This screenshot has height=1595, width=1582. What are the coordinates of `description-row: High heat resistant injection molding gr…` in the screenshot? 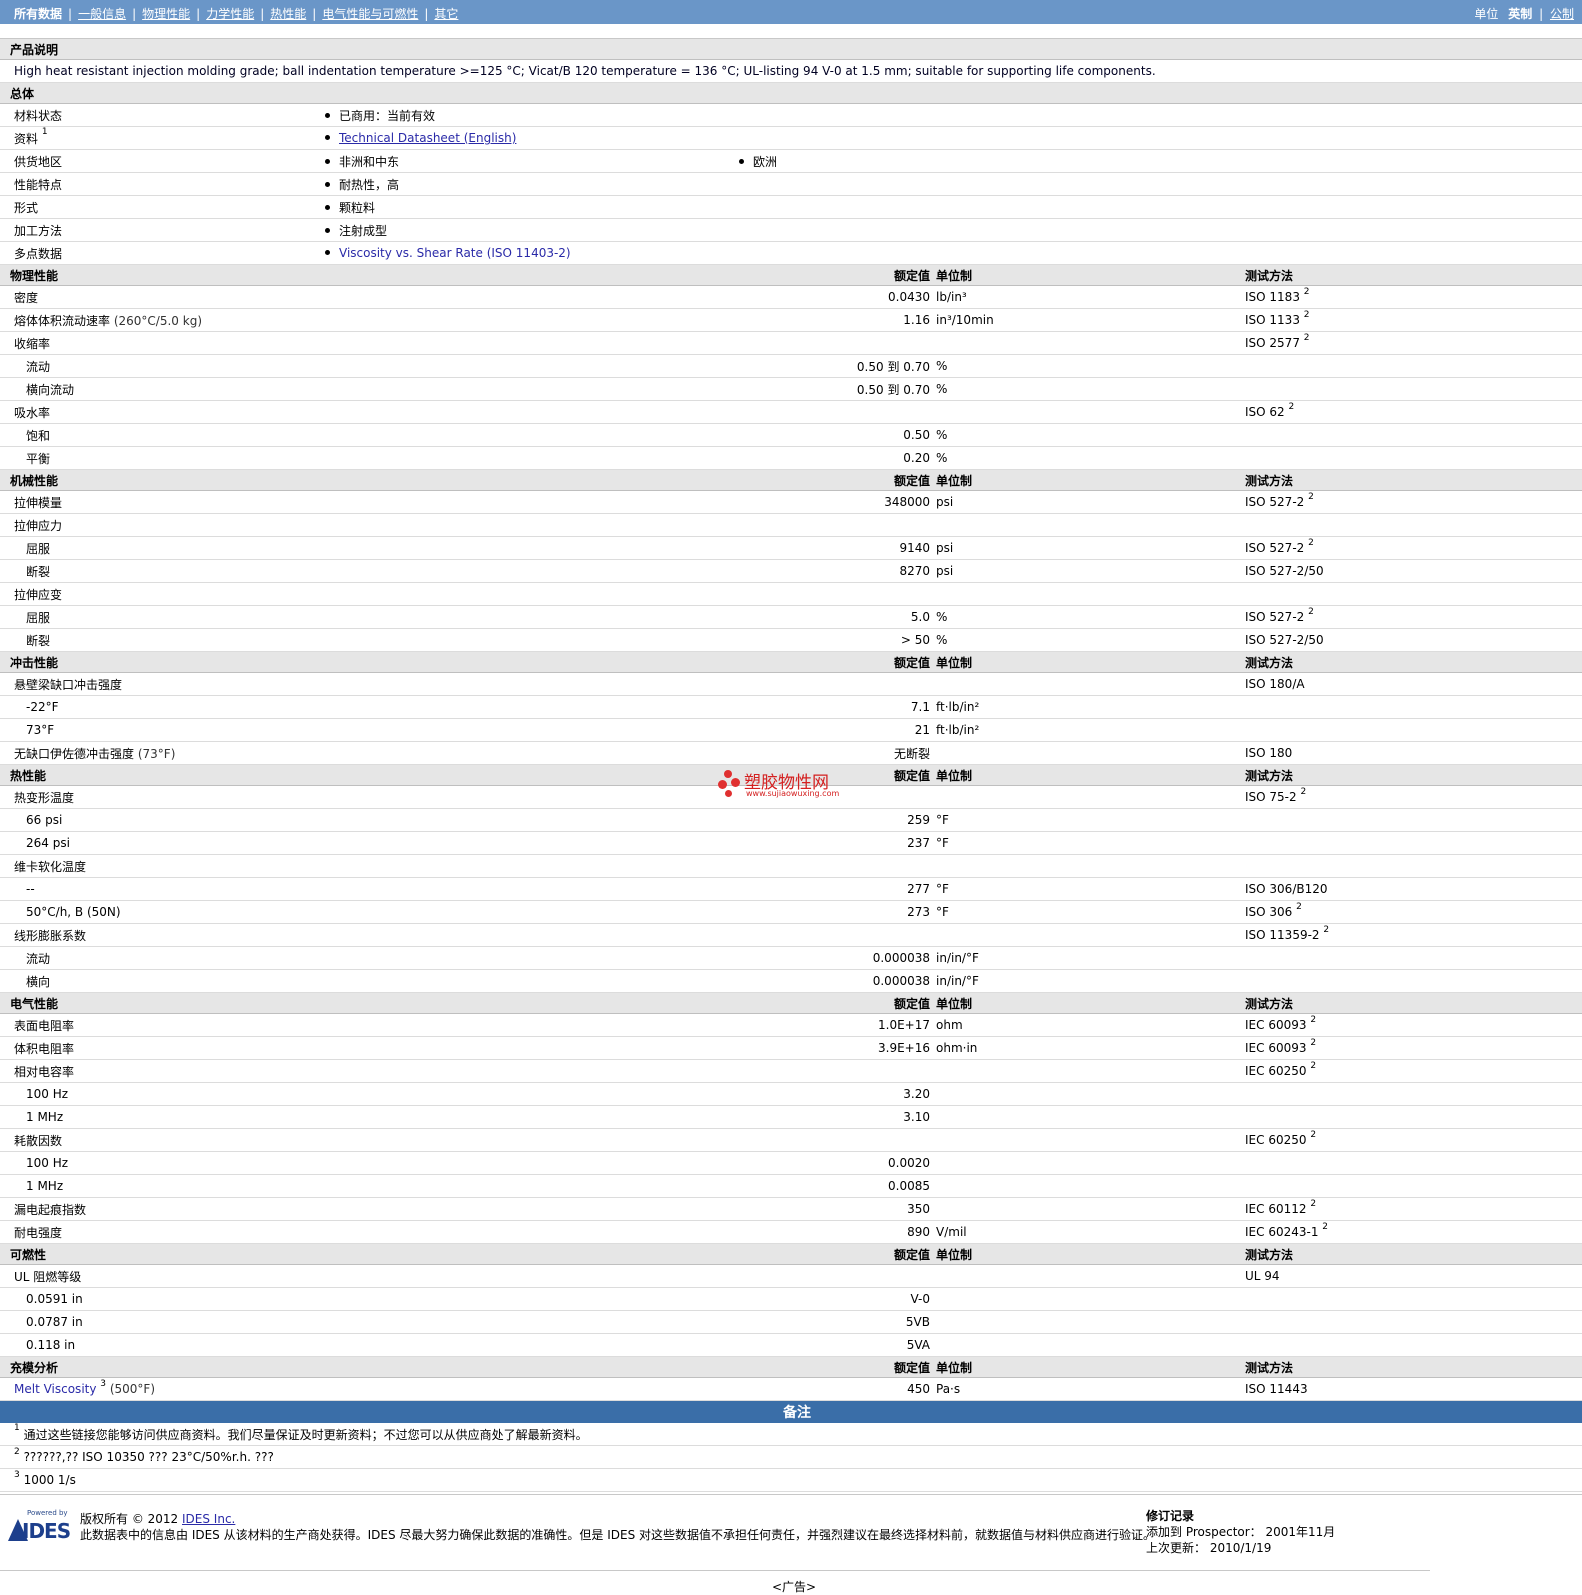 It's located at (791, 71).